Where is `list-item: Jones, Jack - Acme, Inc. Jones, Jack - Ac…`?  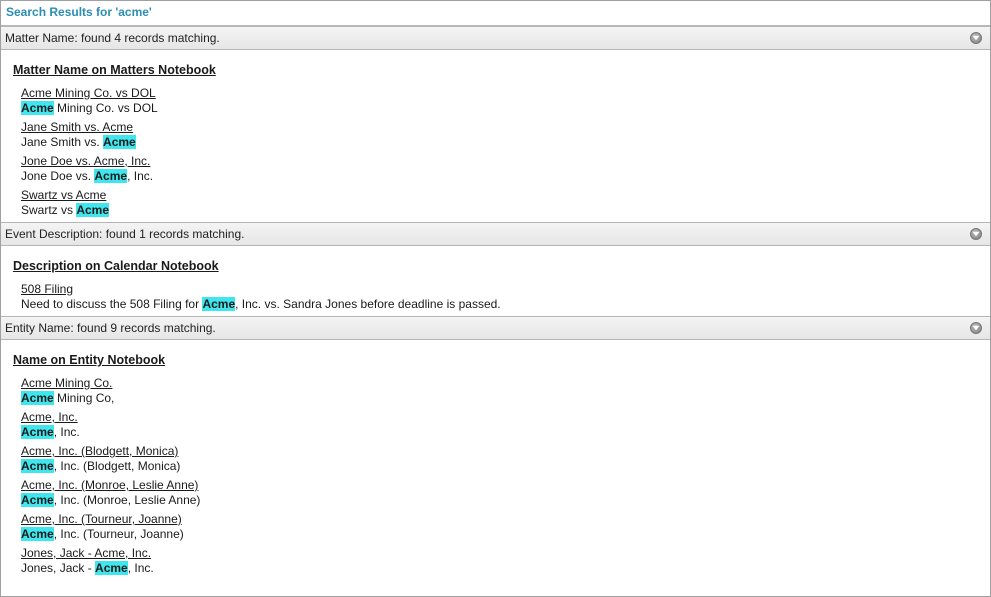 list-item: Jones, Jack - Acme, Inc. Jones, Jack - Ac… is located at coordinates (505, 561).